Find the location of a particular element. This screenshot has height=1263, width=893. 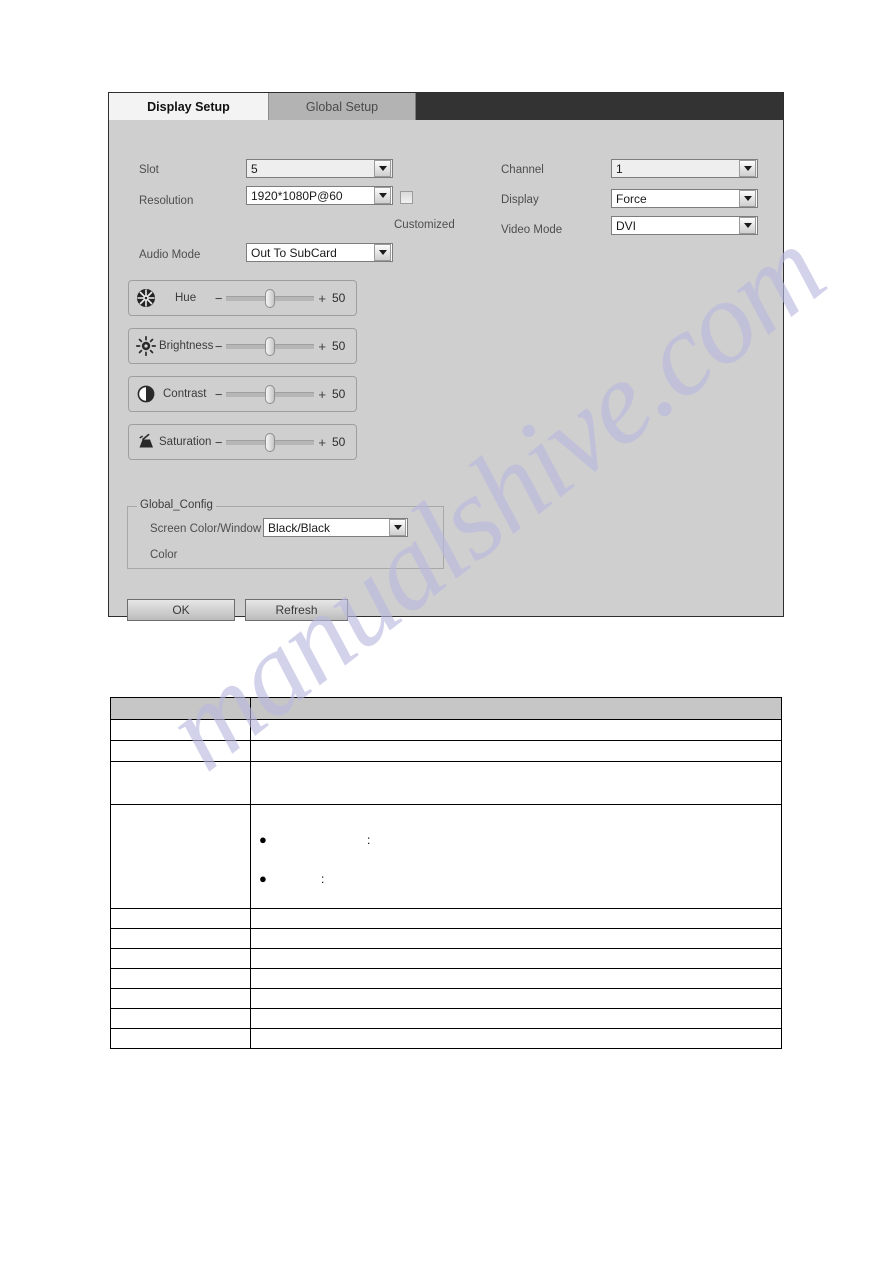

brightness-slider-track is located at coordinates (270, 346).